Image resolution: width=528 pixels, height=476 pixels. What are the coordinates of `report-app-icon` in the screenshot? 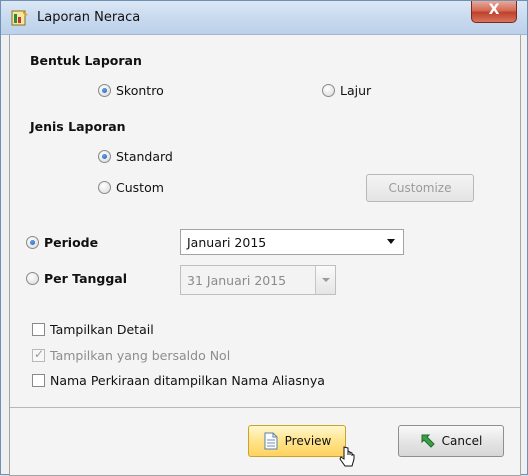 It's located at (19, 18).